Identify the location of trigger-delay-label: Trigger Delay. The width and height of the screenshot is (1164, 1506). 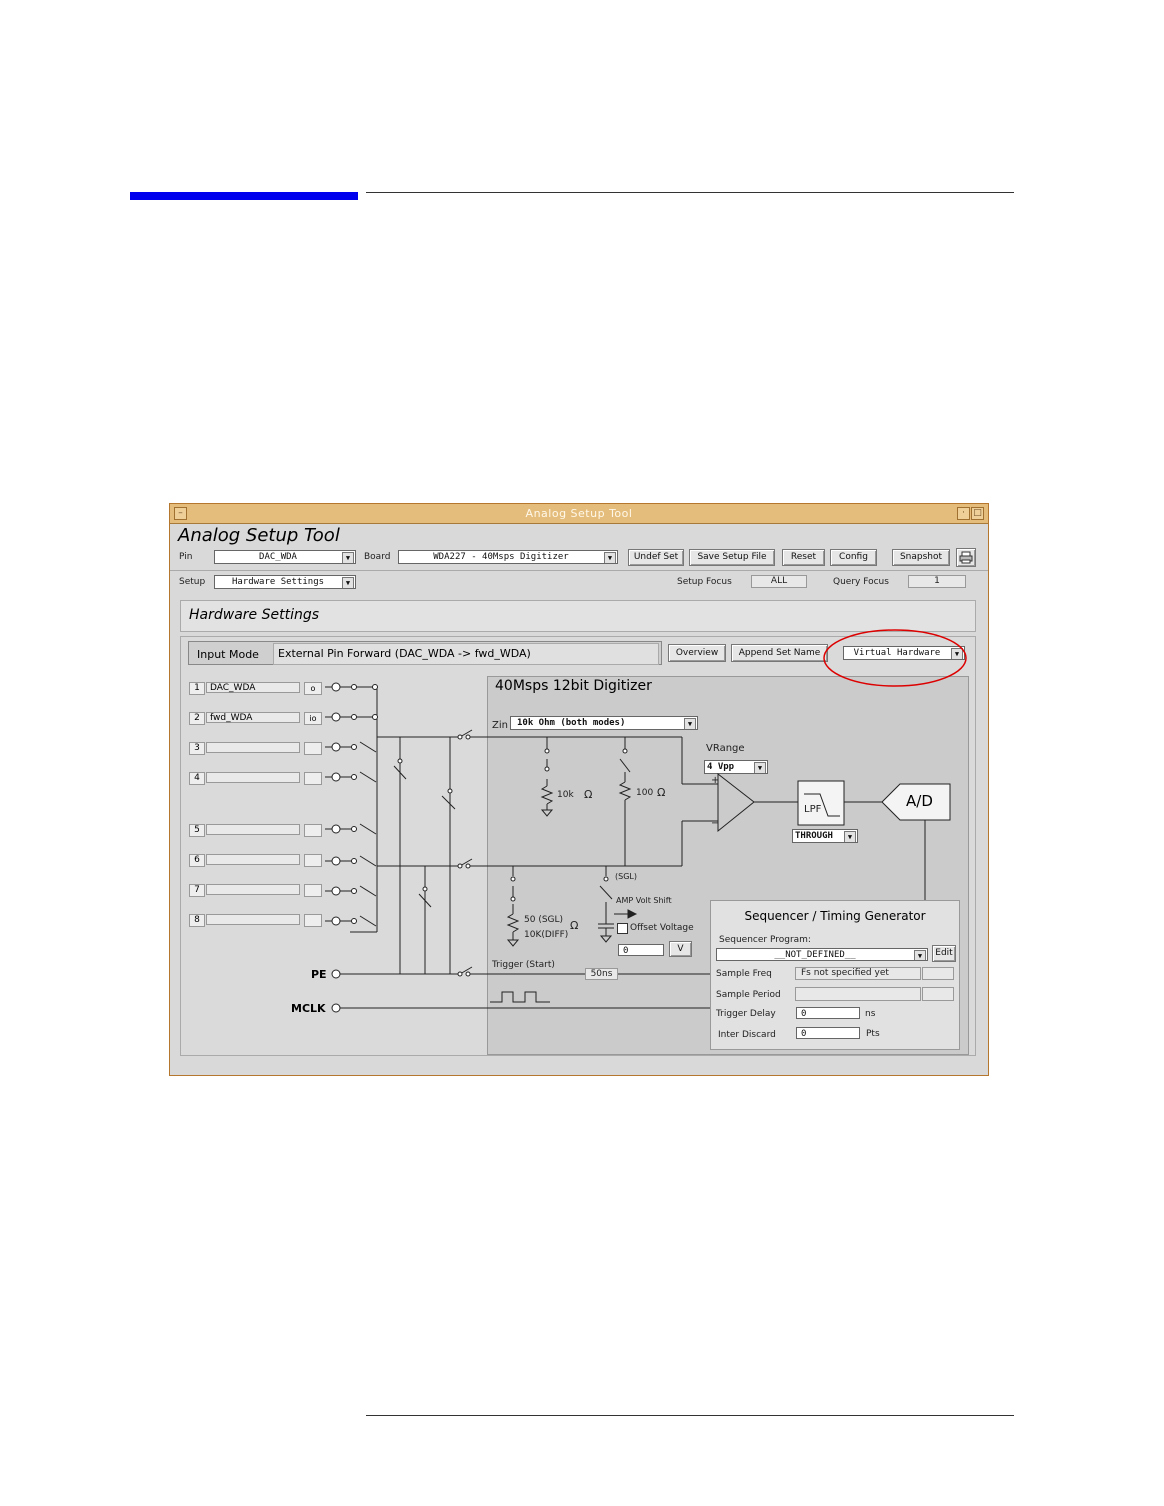
(746, 1014).